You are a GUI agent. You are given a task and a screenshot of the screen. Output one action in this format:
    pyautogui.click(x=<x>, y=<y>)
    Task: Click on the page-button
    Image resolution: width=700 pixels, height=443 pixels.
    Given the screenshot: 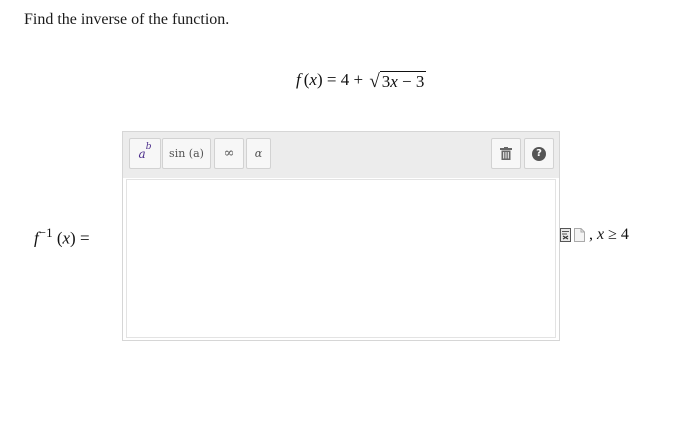 What is the action you would take?
    pyautogui.click(x=579, y=235)
    